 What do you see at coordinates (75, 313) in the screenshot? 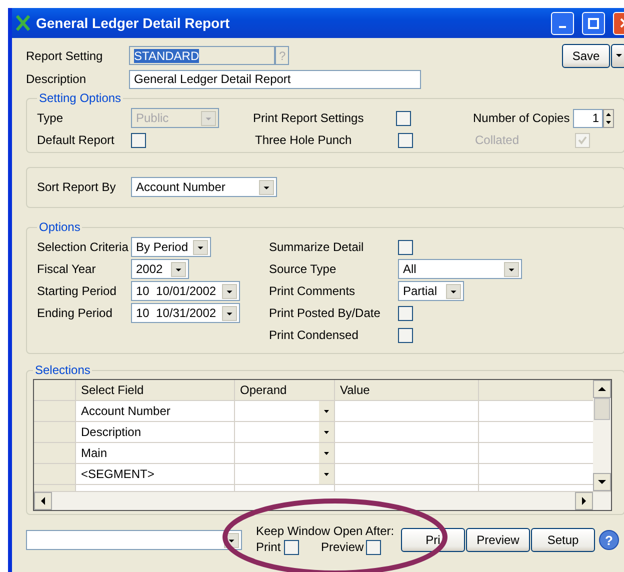
I see `field-label: Ending Period` at bounding box center [75, 313].